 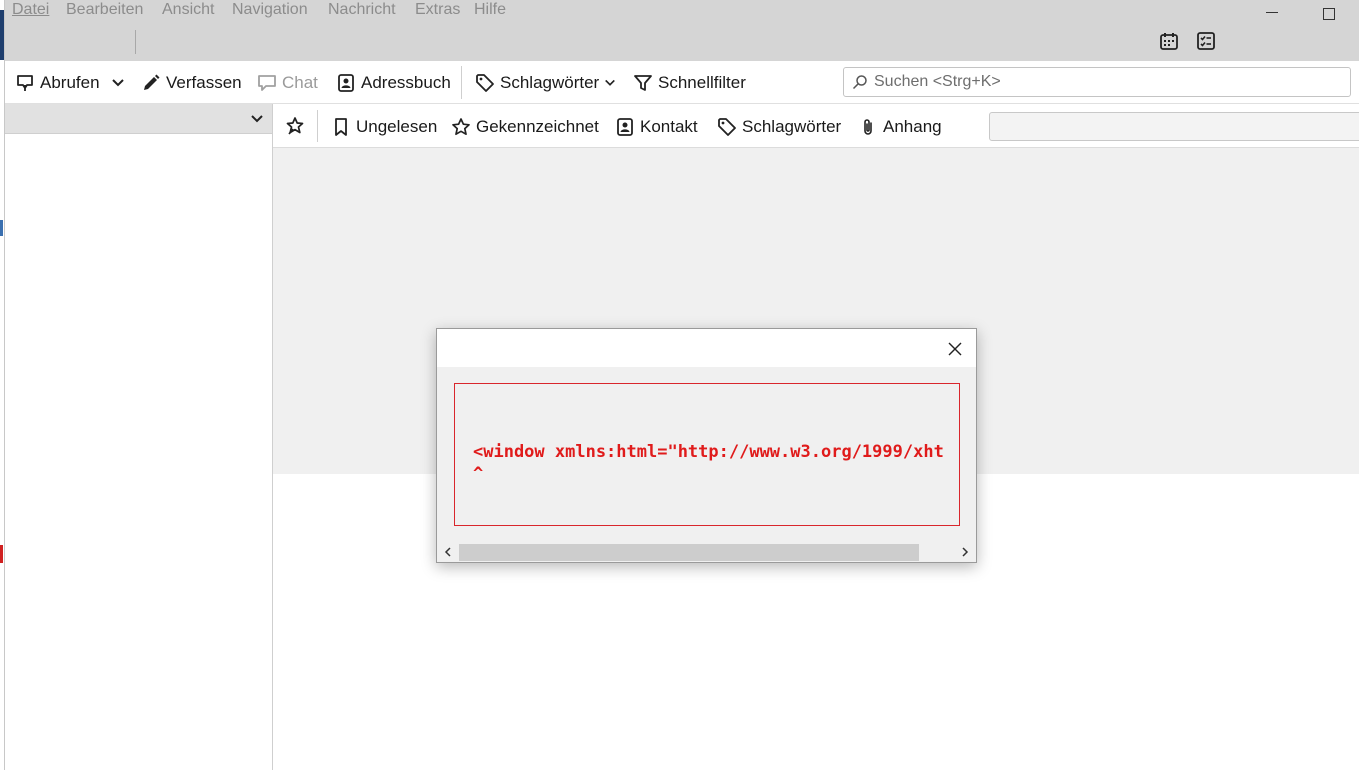 What do you see at coordinates (30, 10) in the screenshot?
I see `menu-item-file: Datei` at bounding box center [30, 10].